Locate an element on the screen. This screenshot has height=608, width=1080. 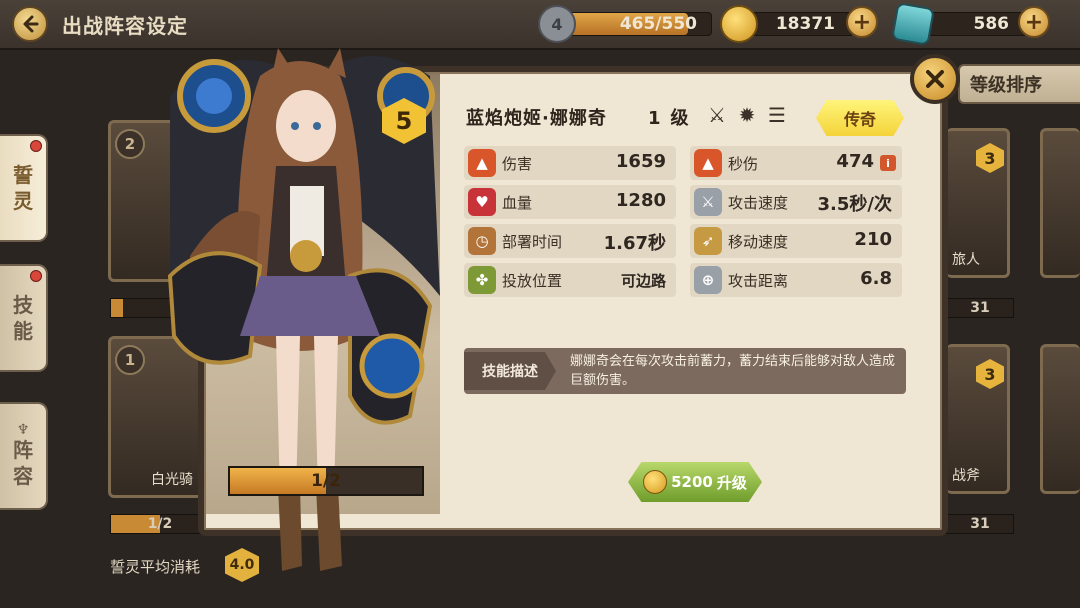
hero-level-unit: 级 is located at coordinates (679, 118).